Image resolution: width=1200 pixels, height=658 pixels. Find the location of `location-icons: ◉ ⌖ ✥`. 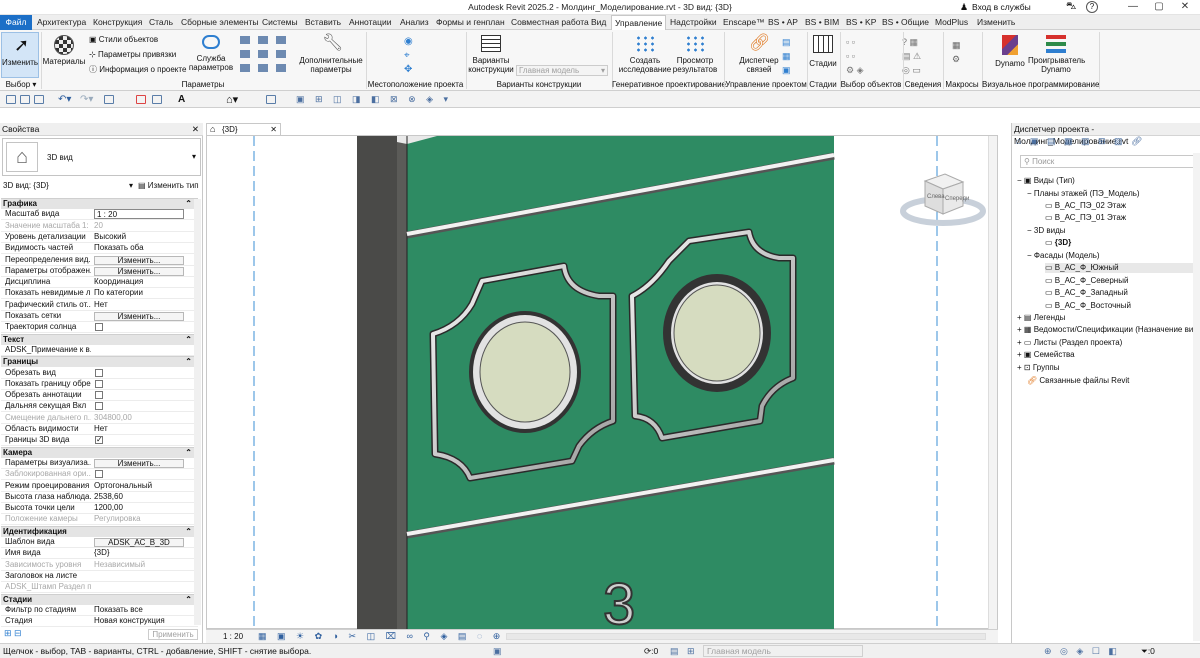

location-icons: ◉ ⌖ ✥ is located at coordinates (418, 56).